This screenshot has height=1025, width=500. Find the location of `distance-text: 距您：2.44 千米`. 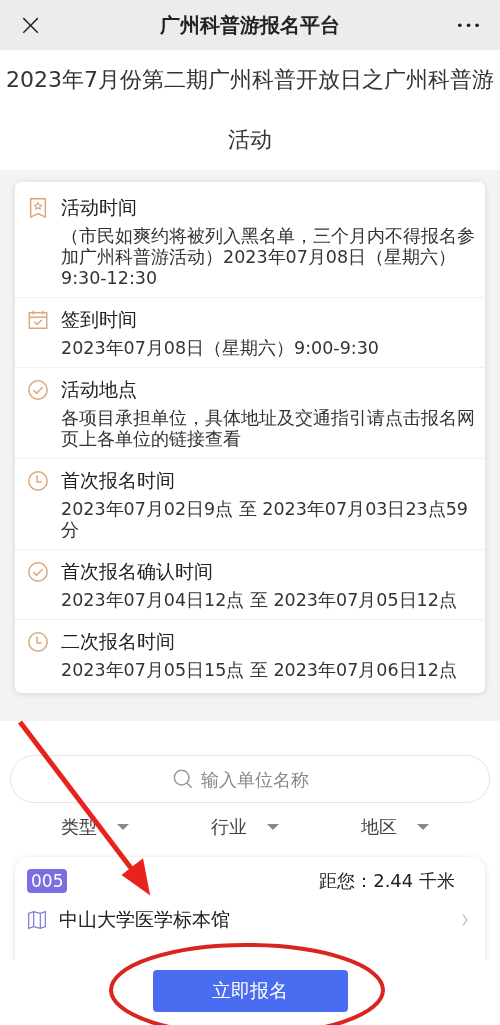

distance-text: 距您：2.44 千米 is located at coordinates (387, 881).